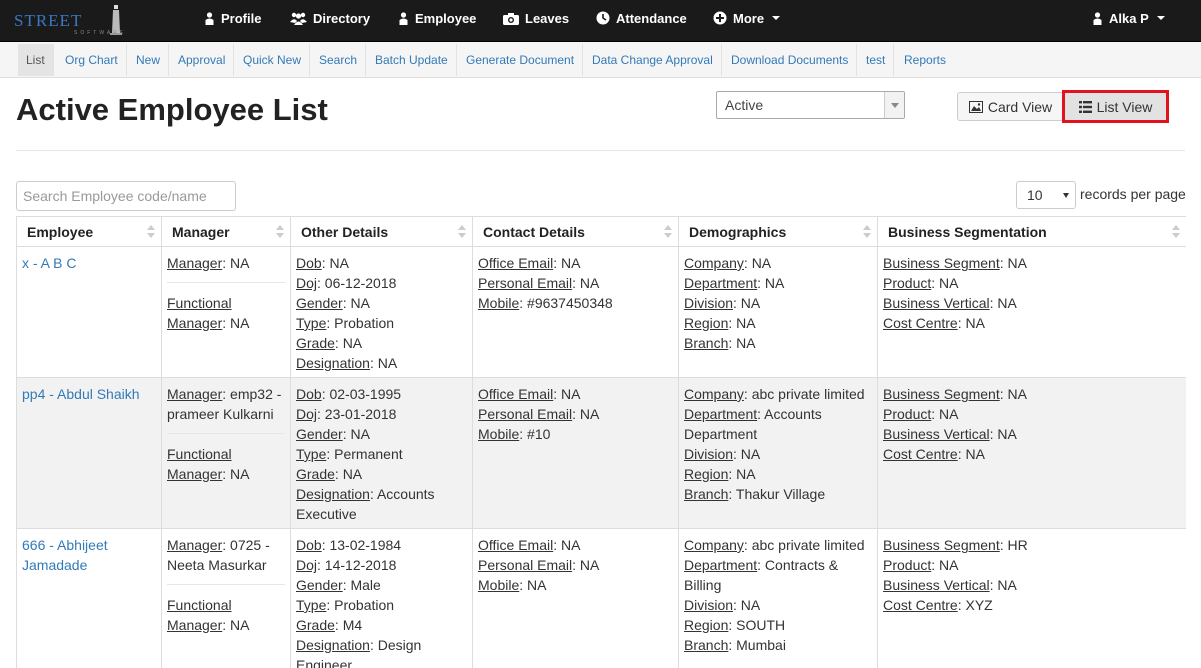 This screenshot has width=1201, height=668. I want to click on nav-more: More, so click(747, 18).